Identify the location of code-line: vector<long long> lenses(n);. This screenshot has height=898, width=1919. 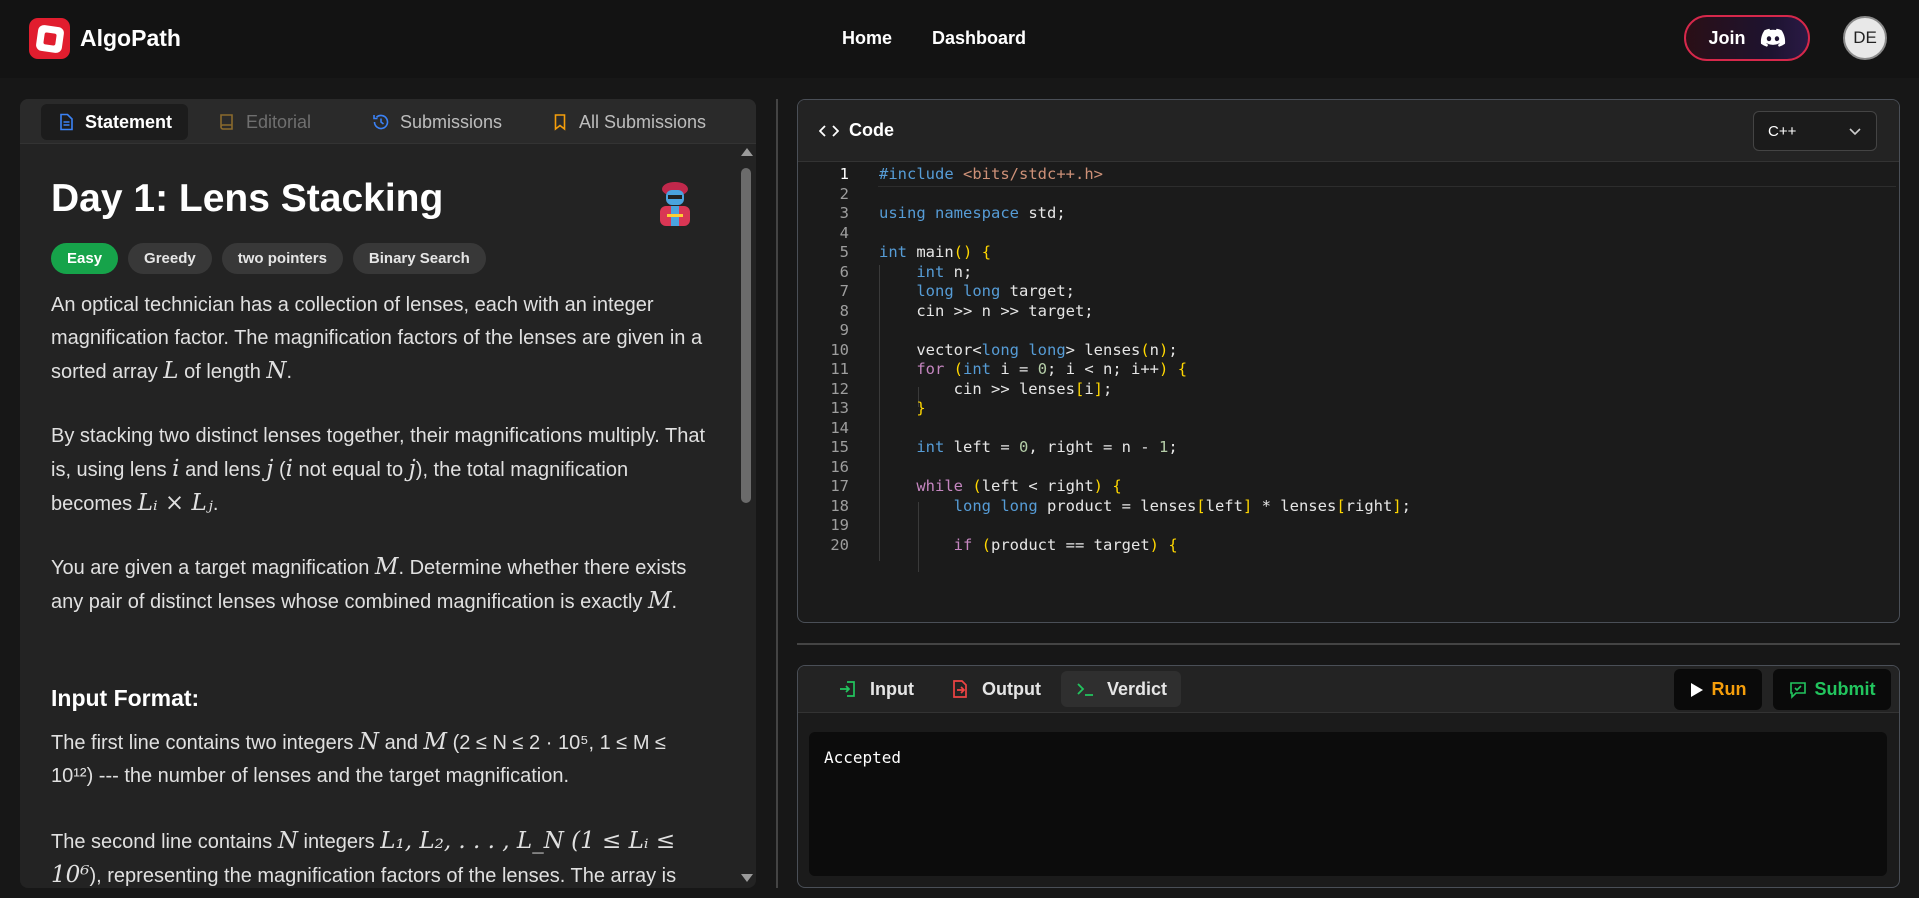
(1028, 350).